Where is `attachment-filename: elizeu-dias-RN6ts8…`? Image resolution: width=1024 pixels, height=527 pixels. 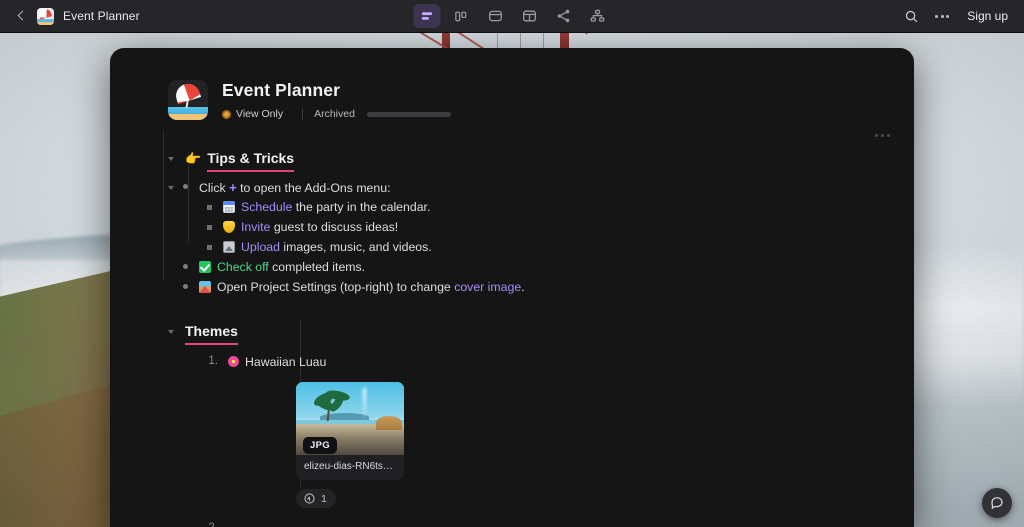
attachment-filename: elizeu-dias-RN6ts8… is located at coordinates (351, 466).